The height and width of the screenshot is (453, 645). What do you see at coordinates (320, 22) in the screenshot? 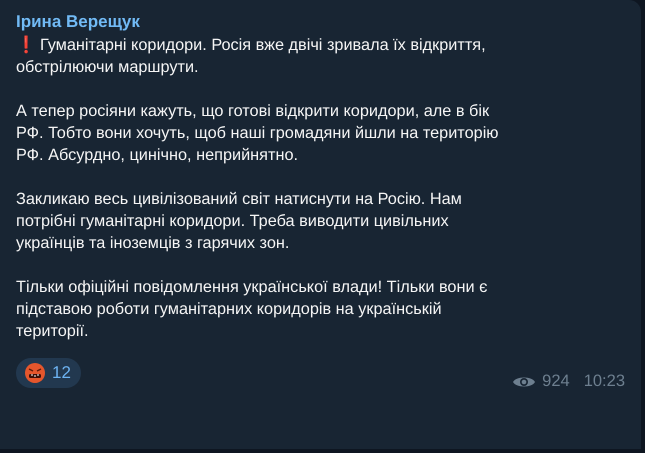
I see `author-name: Ірина Верещук` at bounding box center [320, 22].